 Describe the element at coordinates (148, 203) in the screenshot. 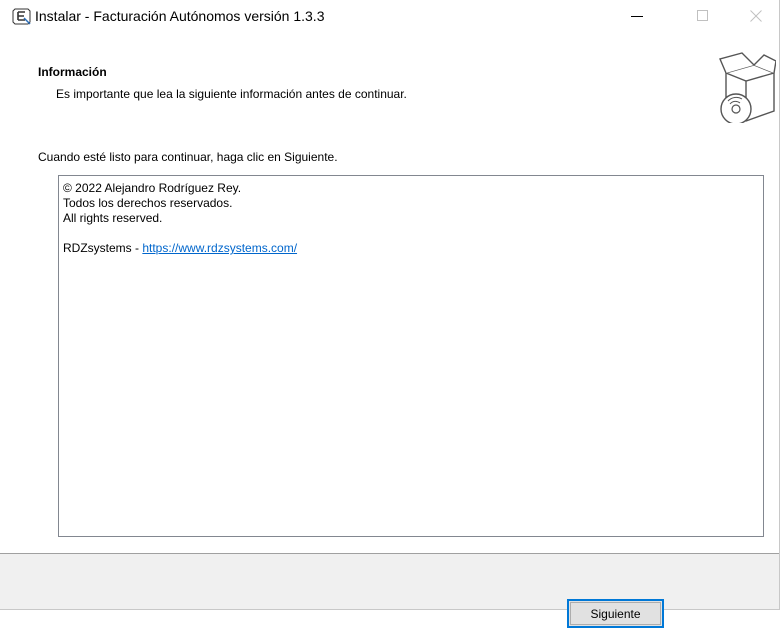

I see `rights-reserved-es: Todos los derechos reservados.` at that location.